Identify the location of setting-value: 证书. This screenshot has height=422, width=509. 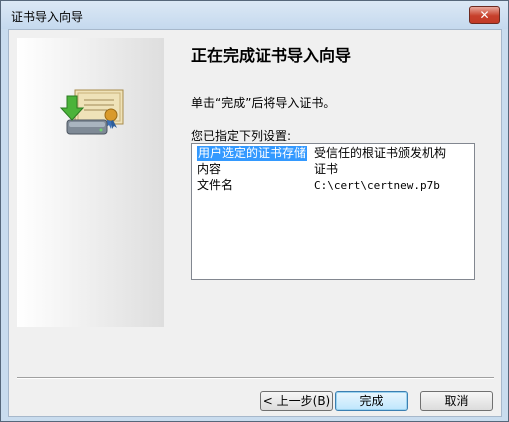
(326, 169).